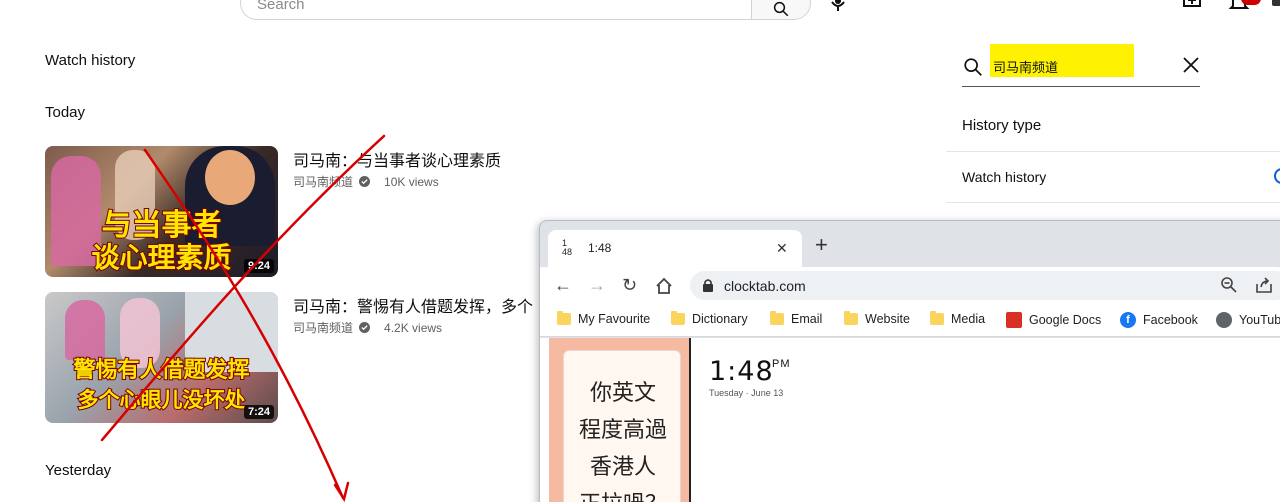  I want to click on close-tab-icon: ✕, so click(782, 248).